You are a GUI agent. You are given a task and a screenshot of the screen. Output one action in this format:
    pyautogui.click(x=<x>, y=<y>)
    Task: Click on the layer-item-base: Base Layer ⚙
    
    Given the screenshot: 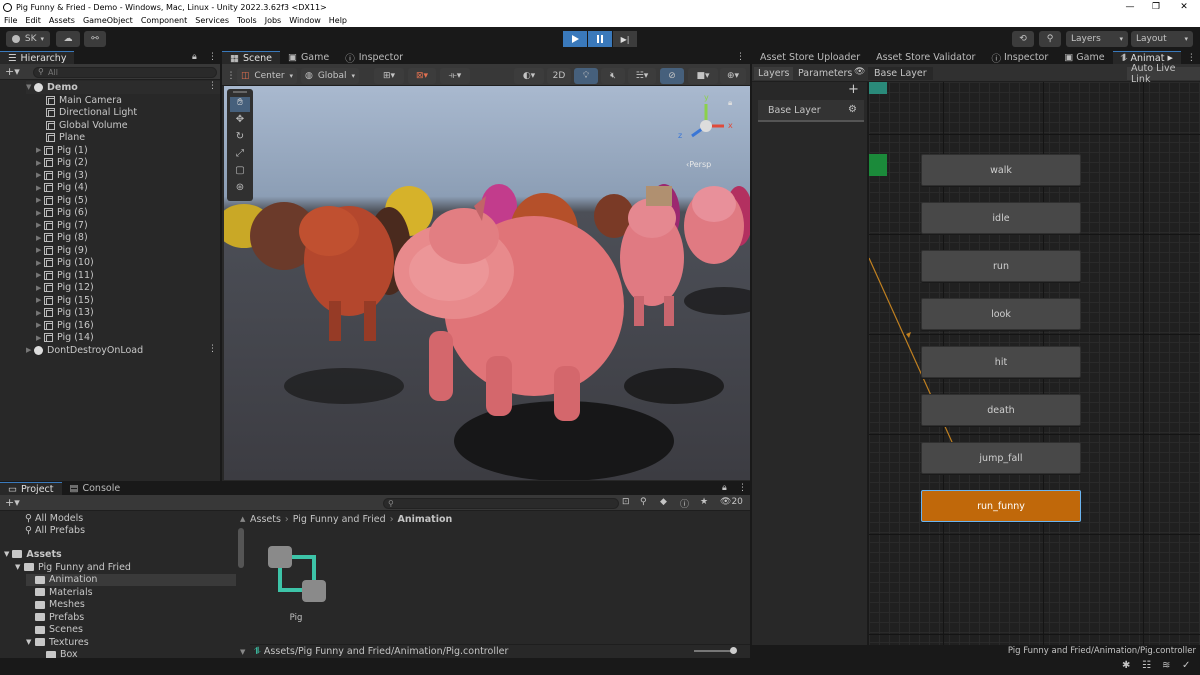 What is the action you would take?
    pyautogui.click(x=811, y=111)
    